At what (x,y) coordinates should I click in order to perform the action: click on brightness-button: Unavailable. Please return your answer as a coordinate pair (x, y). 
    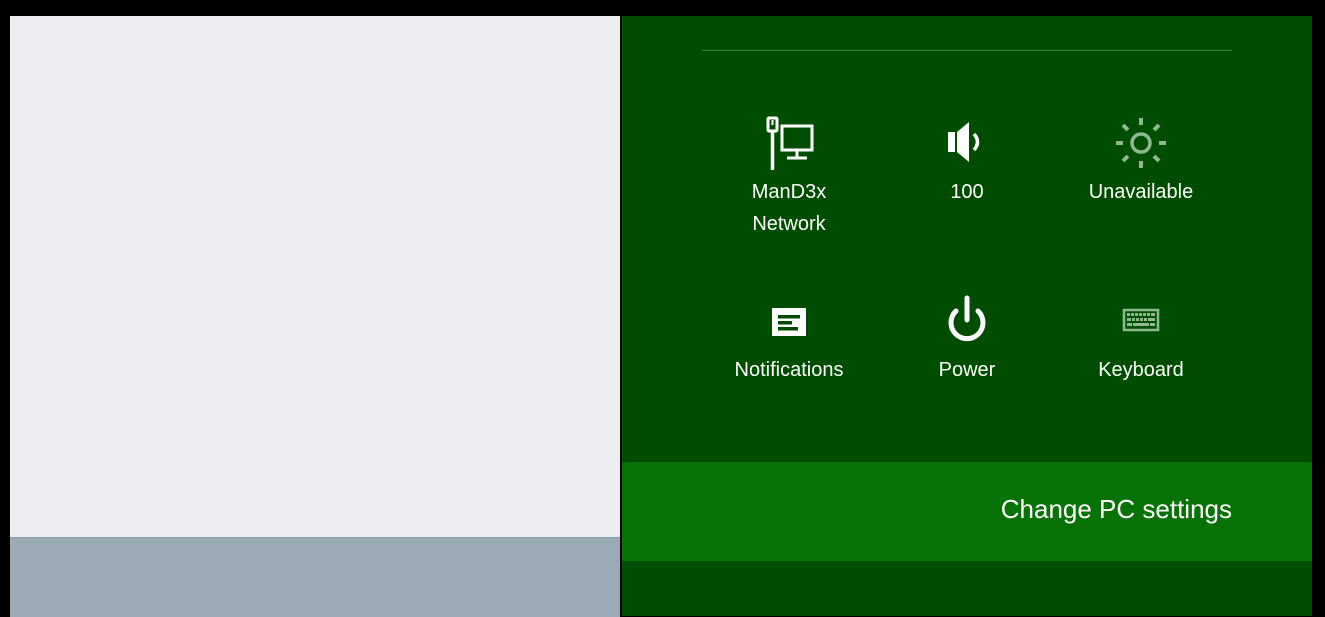
    Looking at the image, I should click on (1141, 161).